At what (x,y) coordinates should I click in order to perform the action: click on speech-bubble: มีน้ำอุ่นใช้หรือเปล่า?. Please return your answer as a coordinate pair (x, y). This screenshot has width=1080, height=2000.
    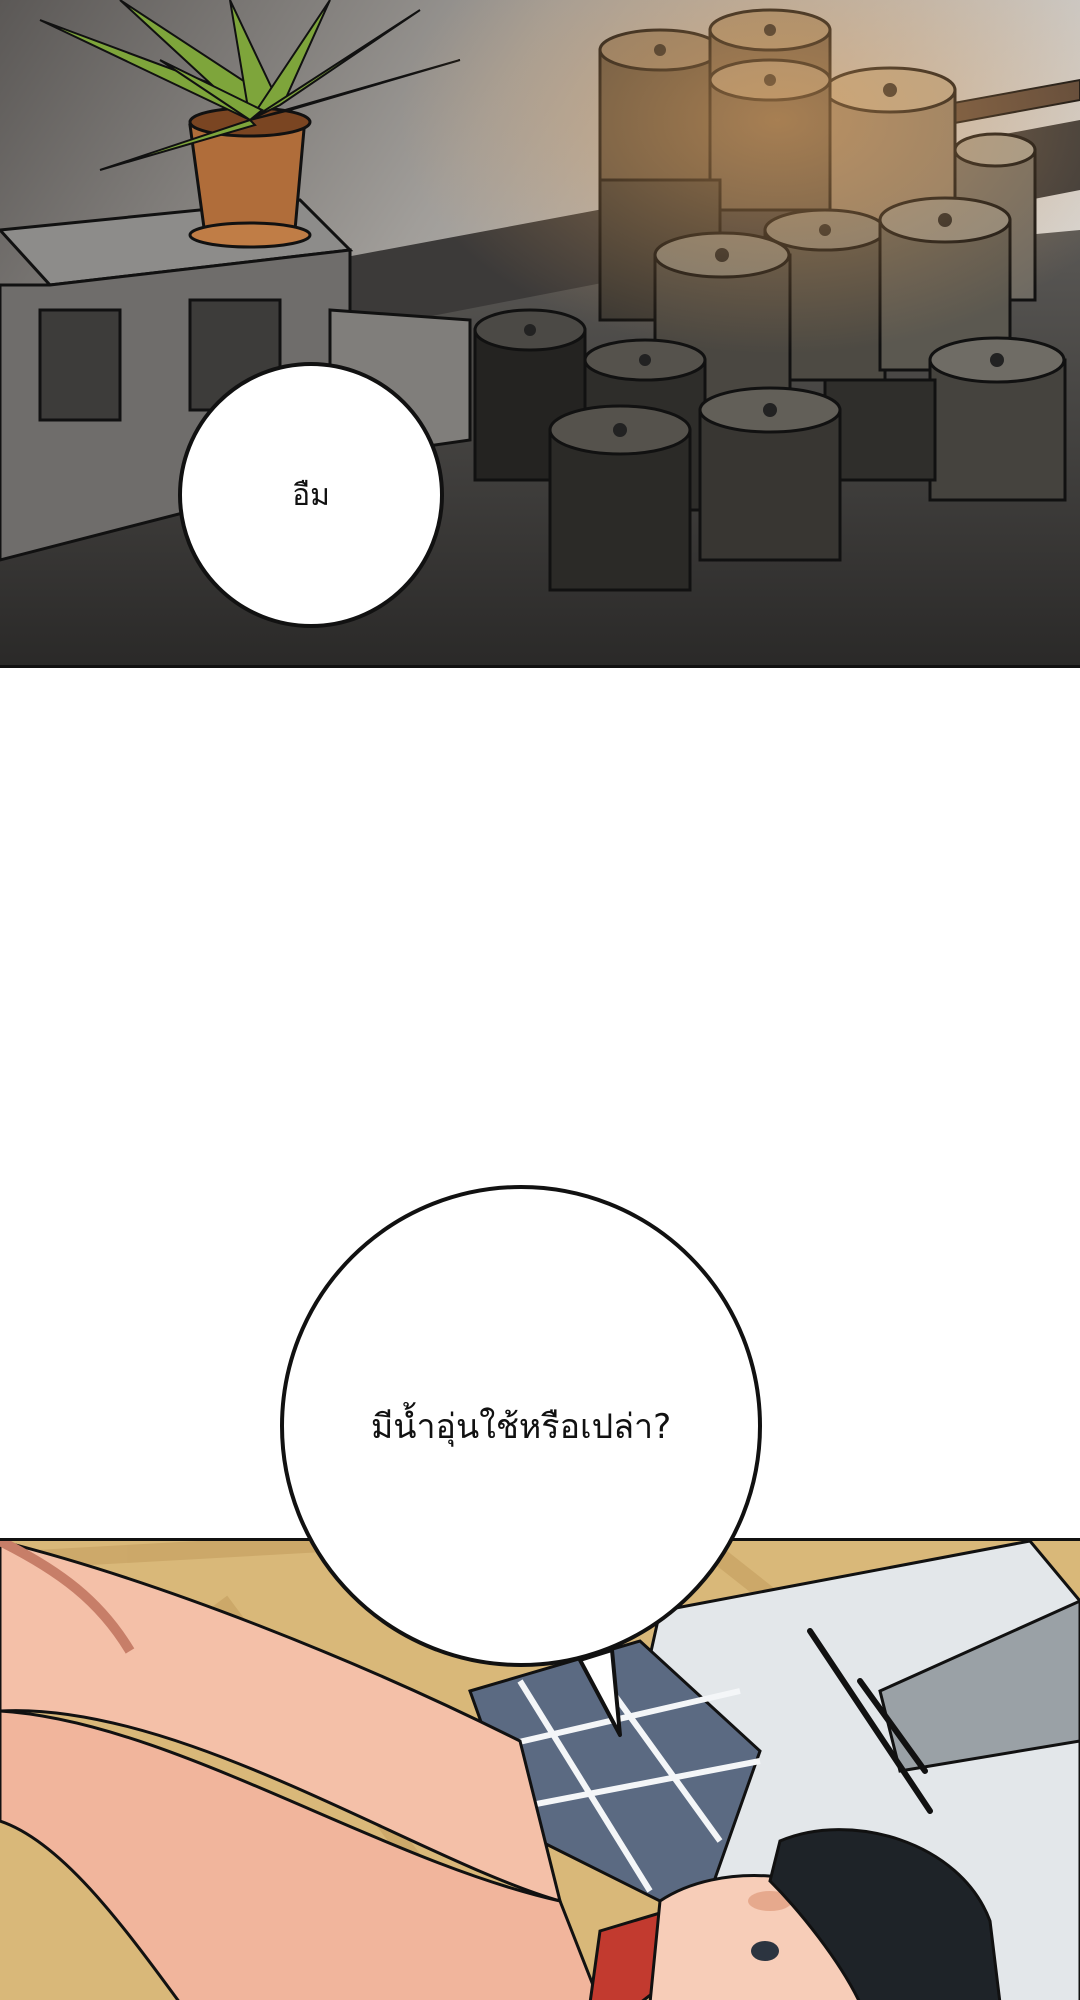
    Looking at the image, I should click on (521, 1426).